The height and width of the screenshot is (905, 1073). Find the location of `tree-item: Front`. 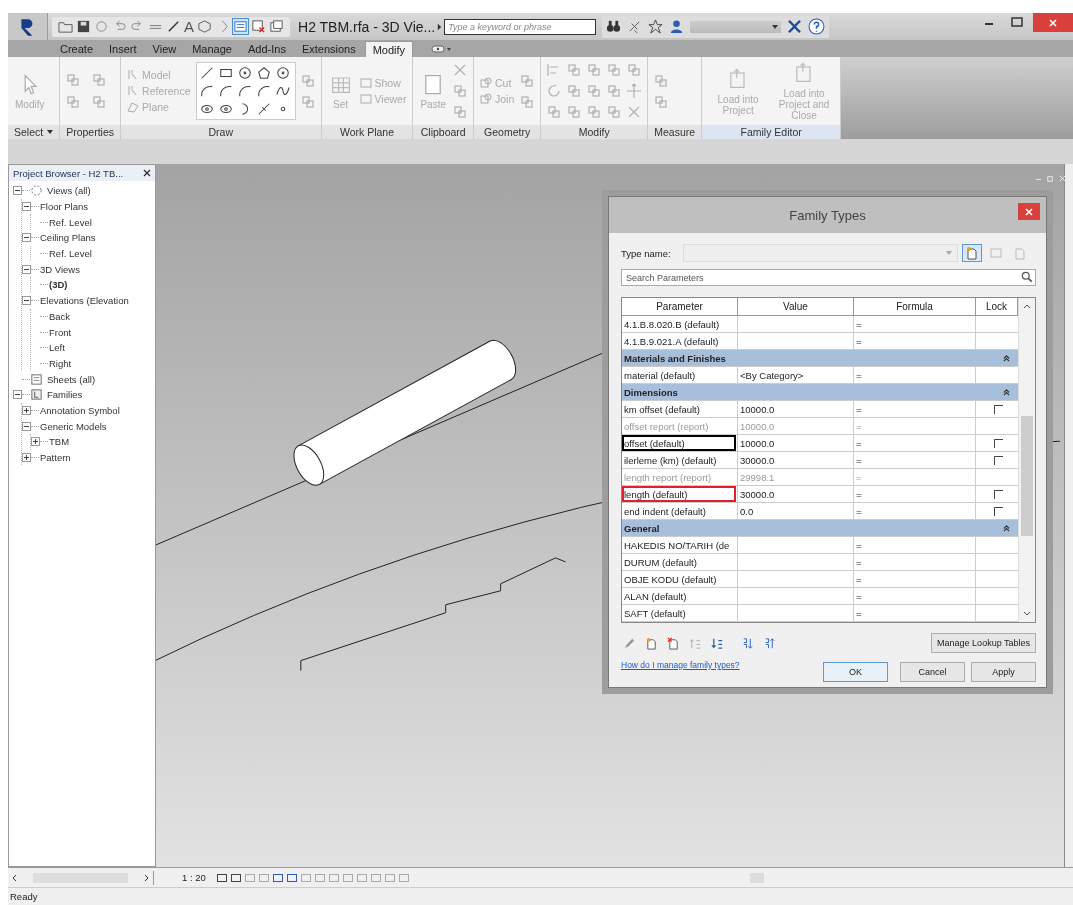

tree-item: Front is located at coordinates (60, 332).